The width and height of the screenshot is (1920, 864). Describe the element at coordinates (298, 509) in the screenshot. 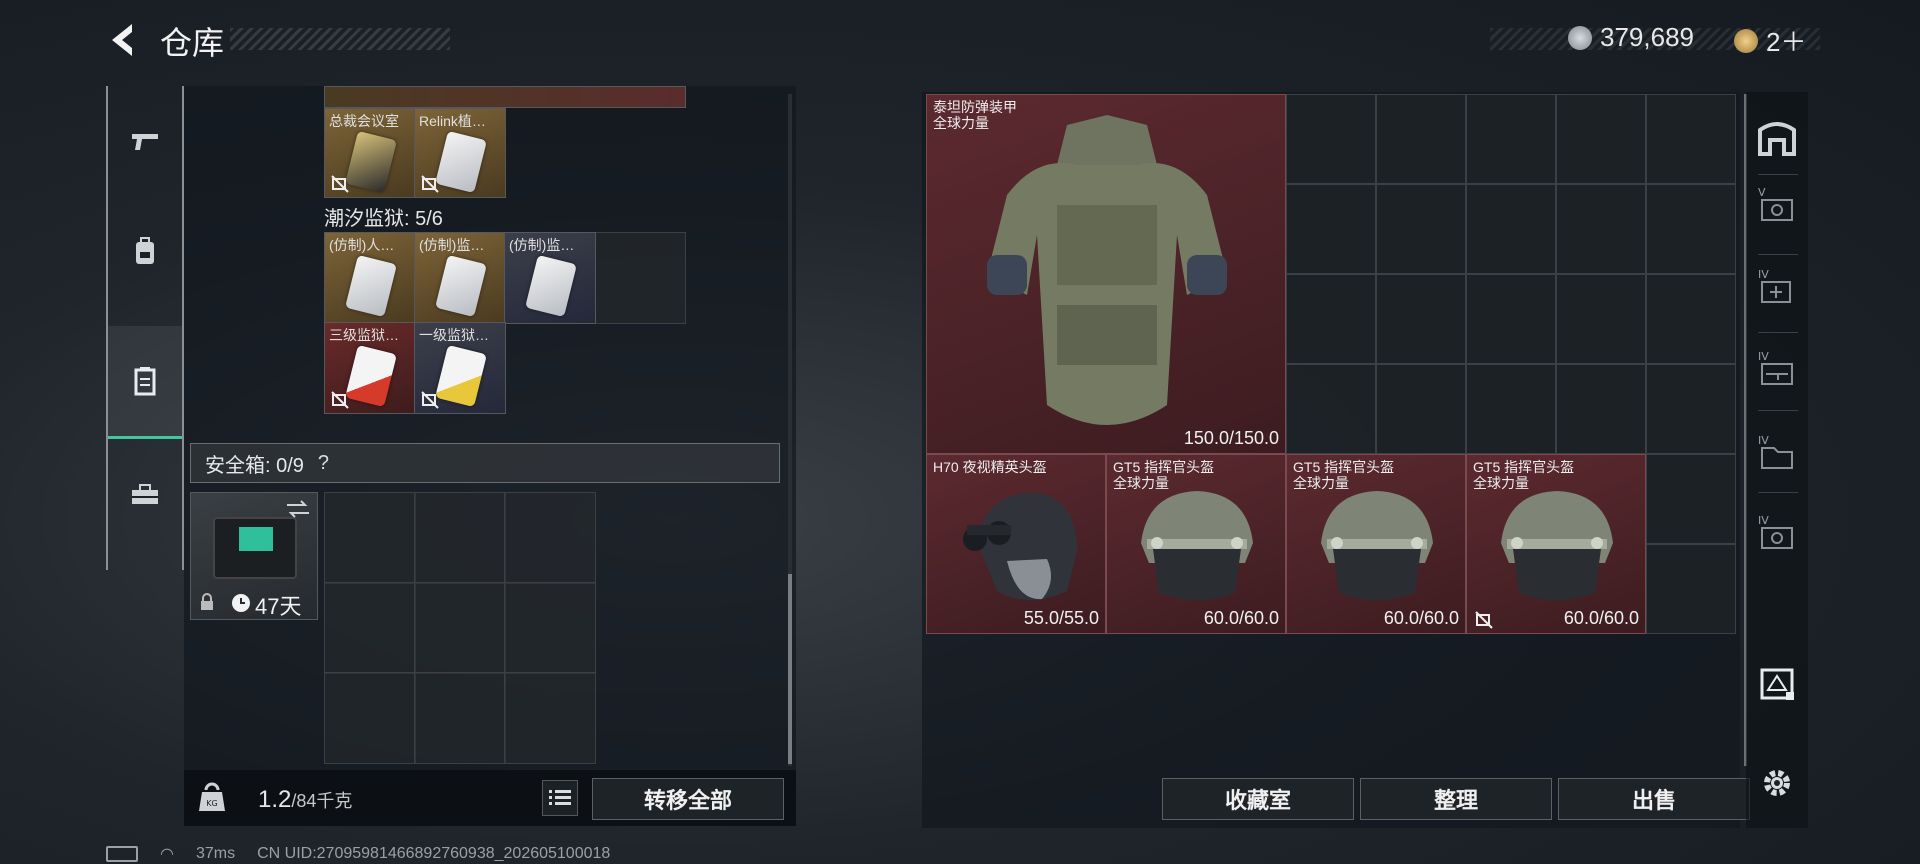

I see `swap-icon` at that location.